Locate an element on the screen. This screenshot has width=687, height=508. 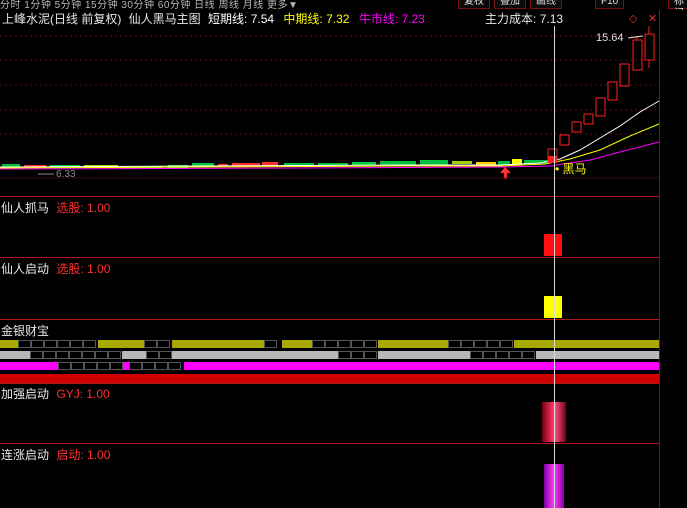
panel-xianren-zhuama-header: 仙人抓马 选股: 1.00 is located at coordinates (55, 207).